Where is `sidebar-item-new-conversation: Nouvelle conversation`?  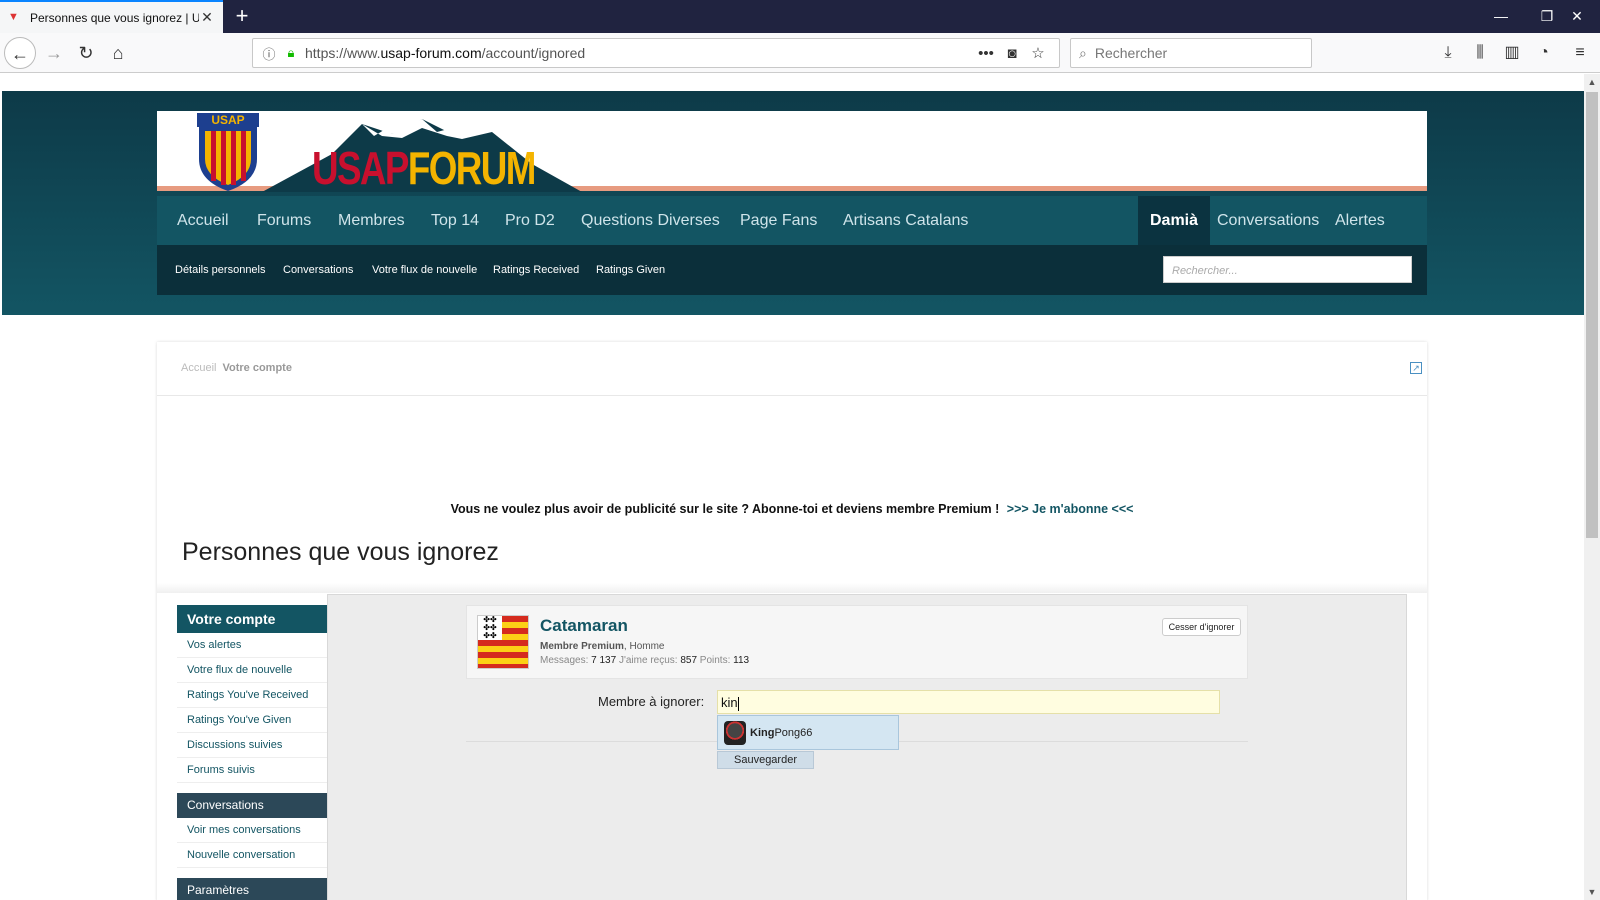
sidebar-item-new-conversation: Nouvelle conversation is located at coordinates (252, 855).